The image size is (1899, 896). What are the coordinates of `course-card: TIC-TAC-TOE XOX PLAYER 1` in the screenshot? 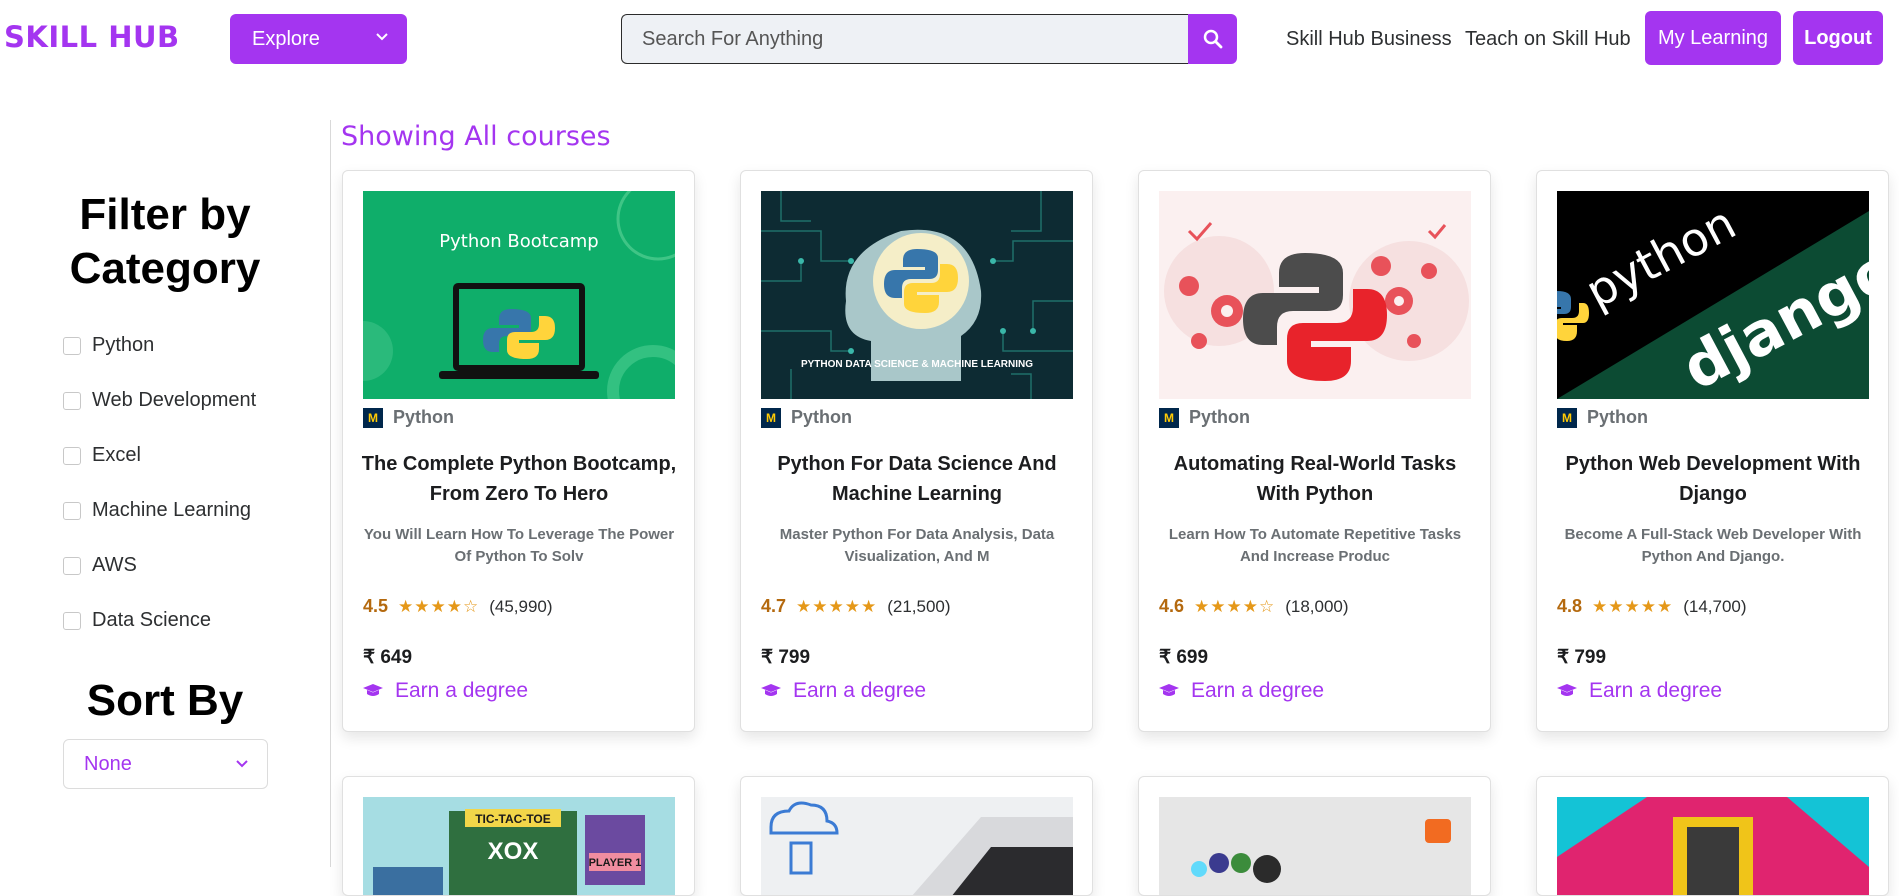 It's located at (518, 836).